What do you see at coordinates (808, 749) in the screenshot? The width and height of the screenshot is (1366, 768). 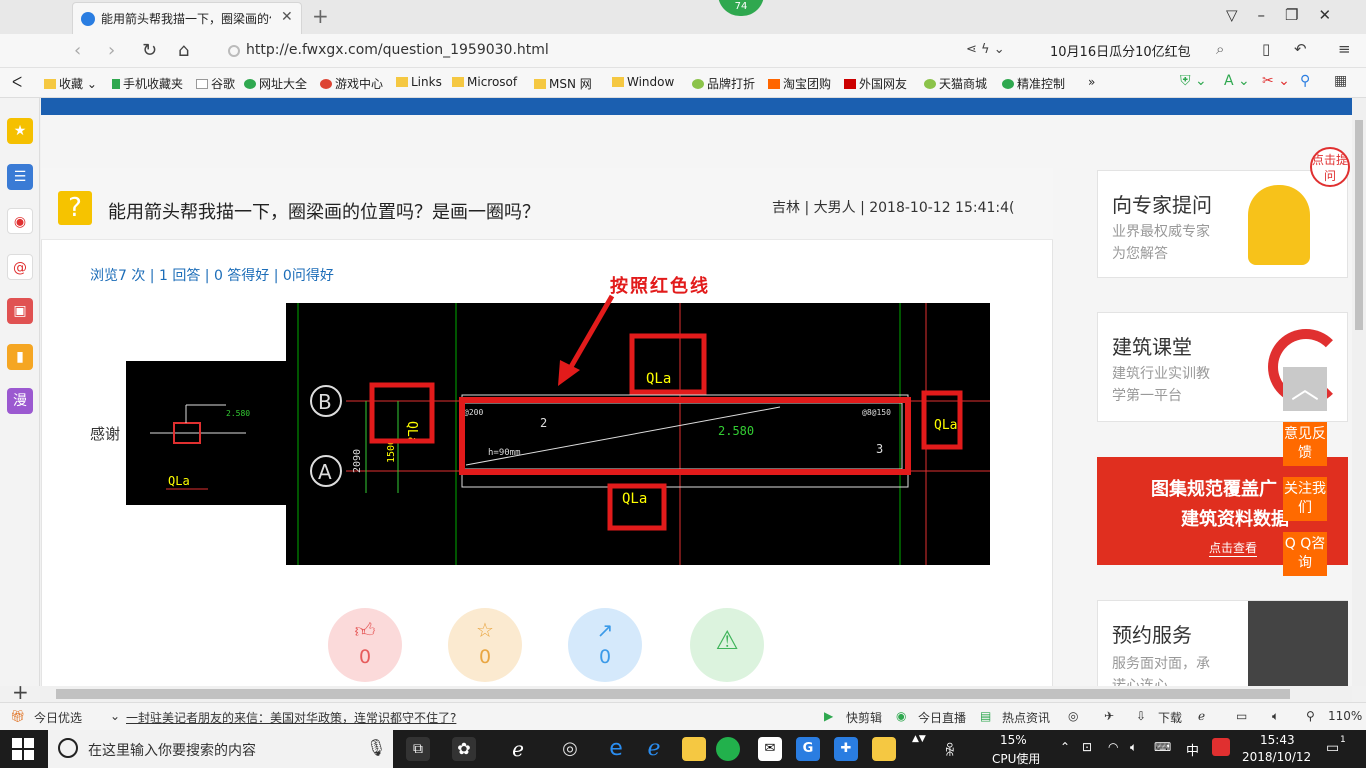 I see `g-app-icon: G` at bounding box center [808, 749].